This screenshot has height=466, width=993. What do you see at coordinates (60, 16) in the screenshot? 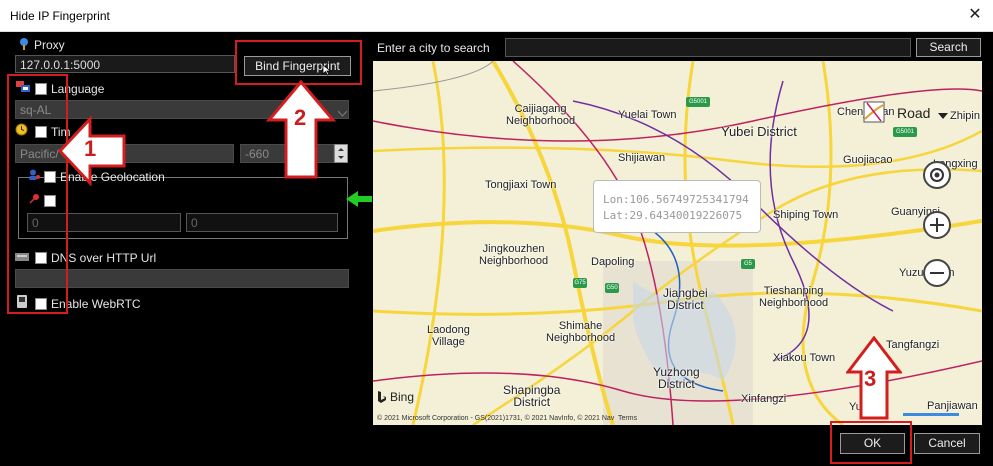
I see `window-title: Hide IP Fingerprint` at bounding box center [60, 16].